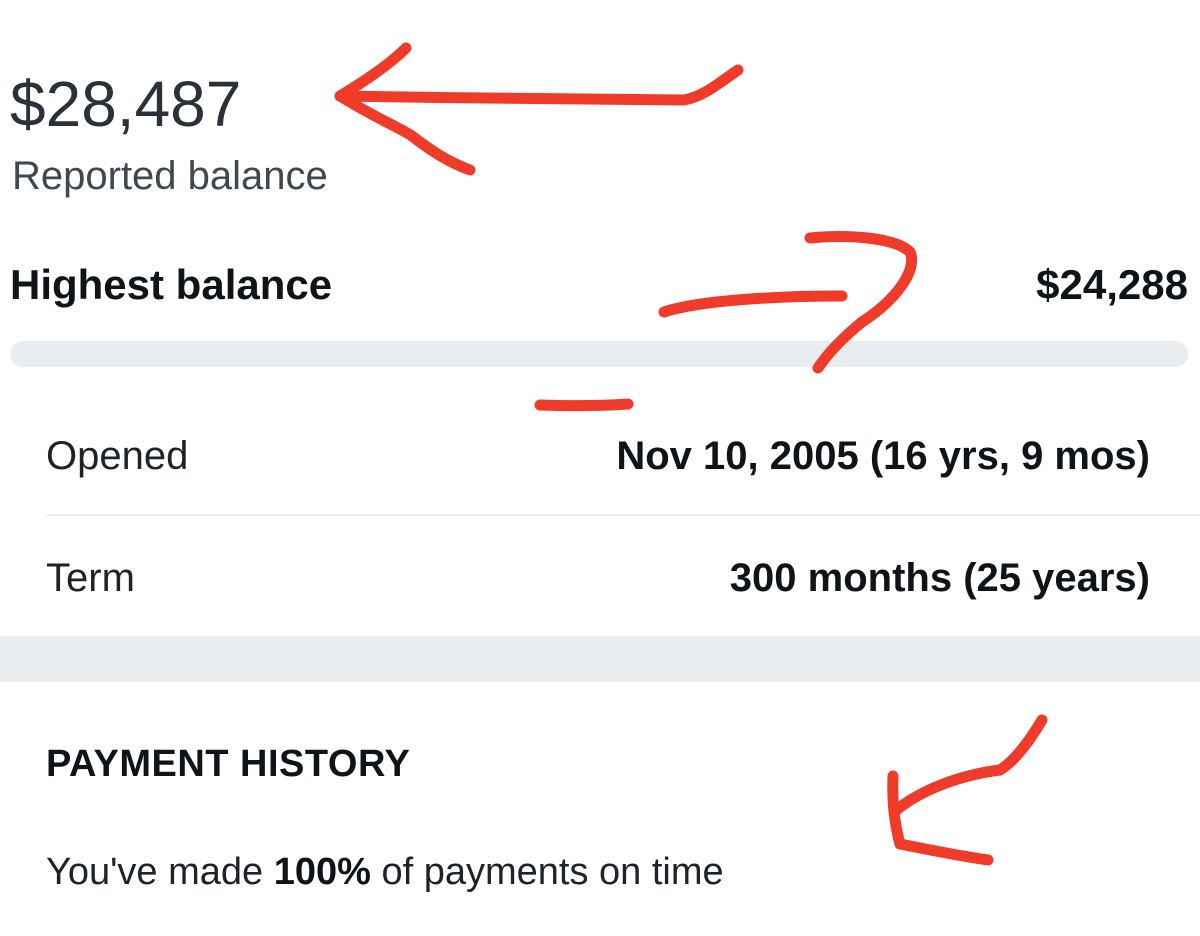 Image resolution: width=1200 pixels, height=936 pixels. Describe the element at coordinates (170, 176) in the screenshot. I see `reported-balance-label: Reported balance` at that location.